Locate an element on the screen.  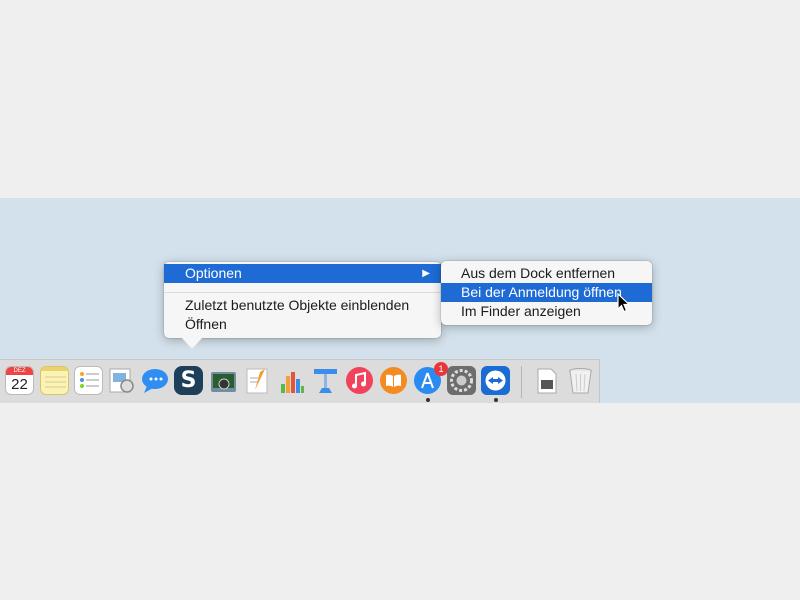
preview-icon is located at coordinates (121, 380).